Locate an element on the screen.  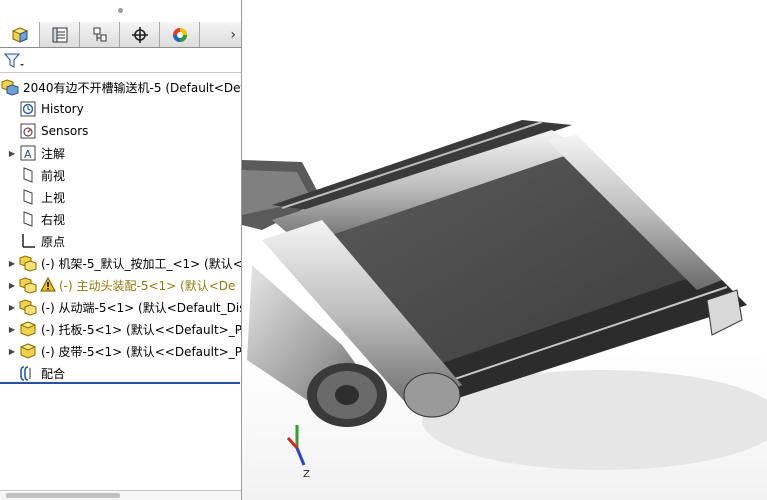
tree-item-label: (-) 托板-5<1> (默认<<Default>_Ph is located at coordinates (141, 329).